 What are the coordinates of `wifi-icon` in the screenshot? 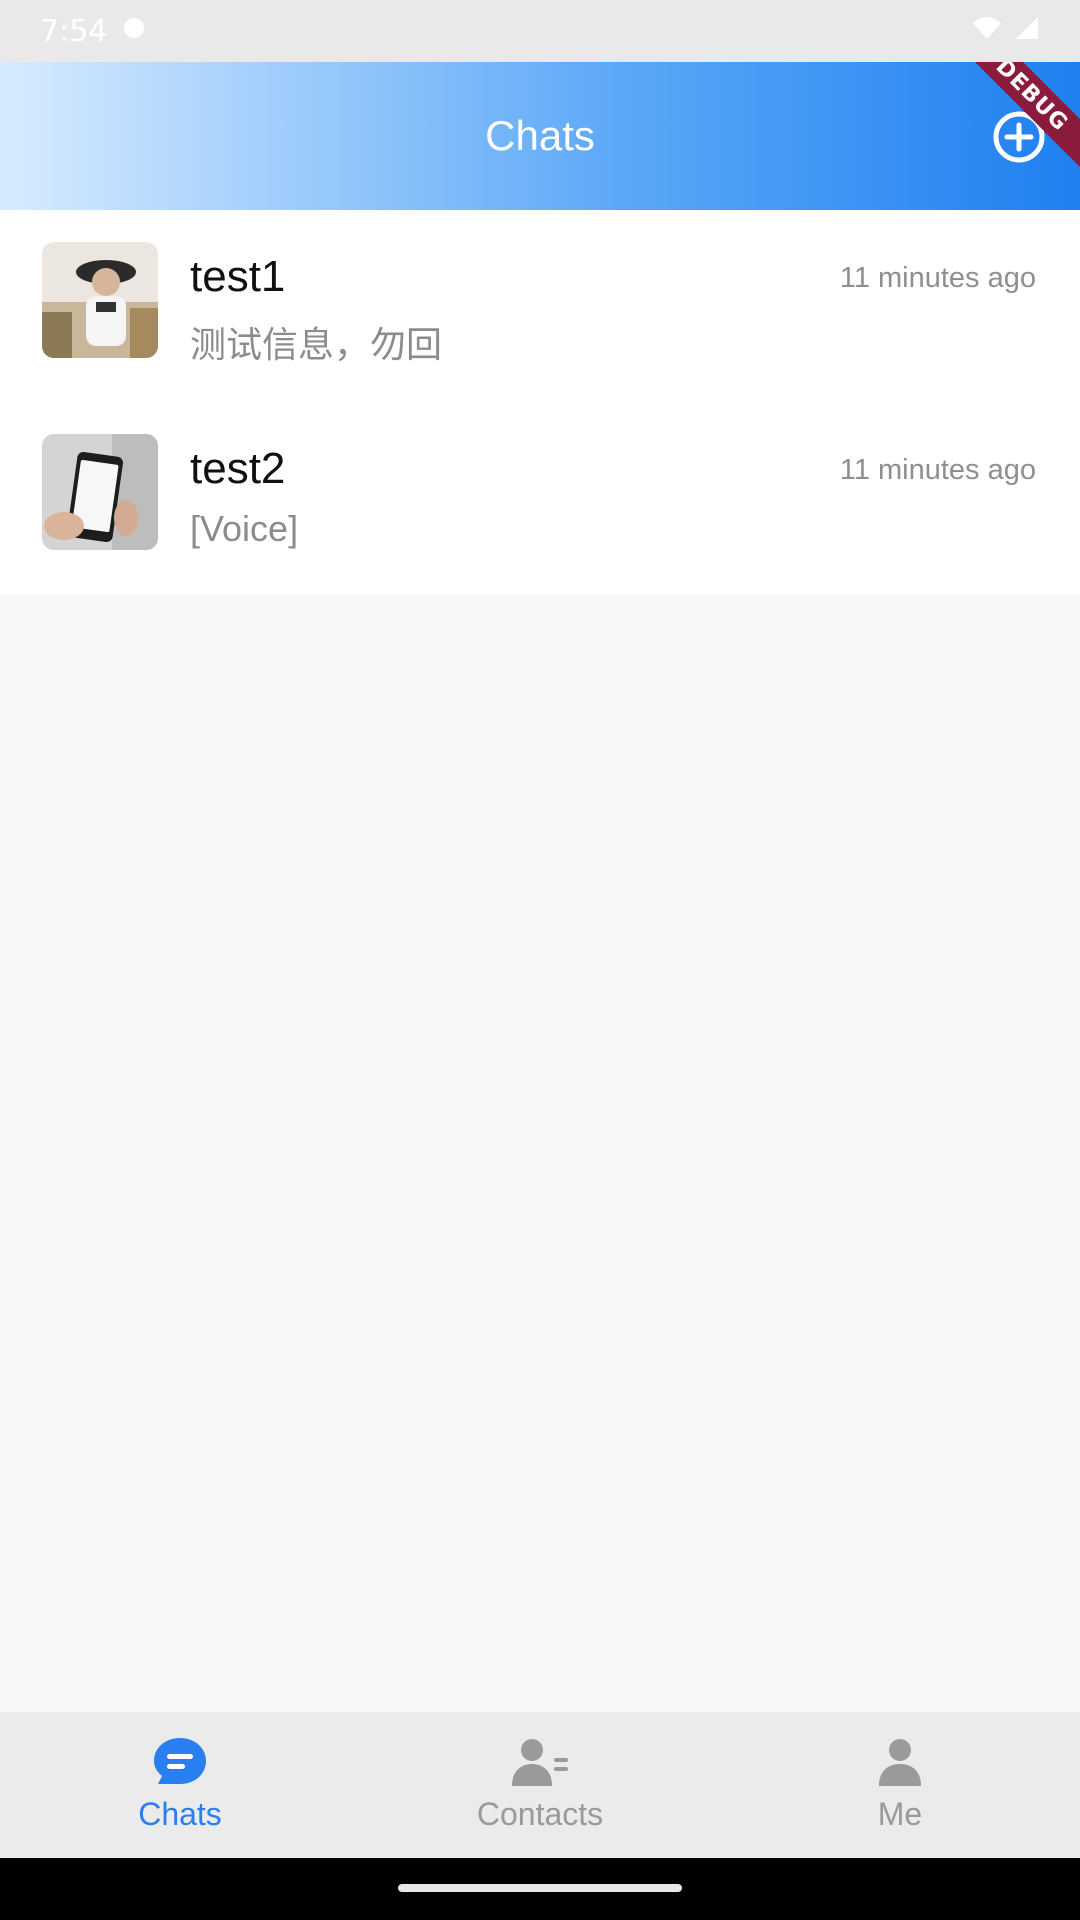 It's located at (987, 31).